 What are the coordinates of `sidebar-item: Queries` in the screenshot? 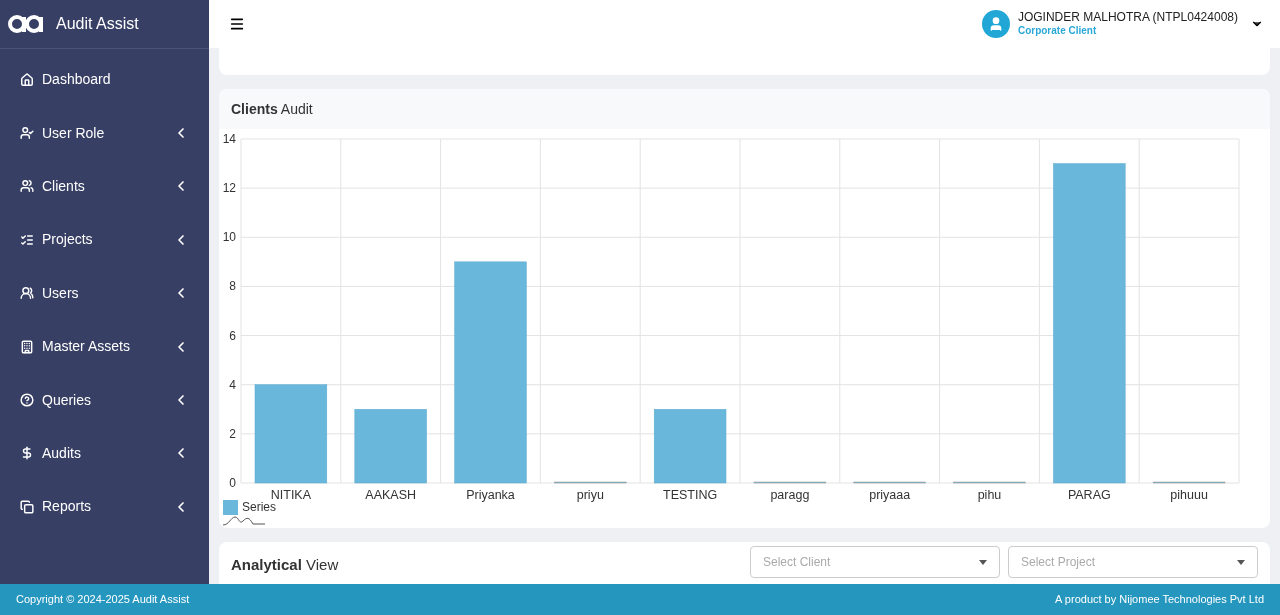 It's located at (104, 400).